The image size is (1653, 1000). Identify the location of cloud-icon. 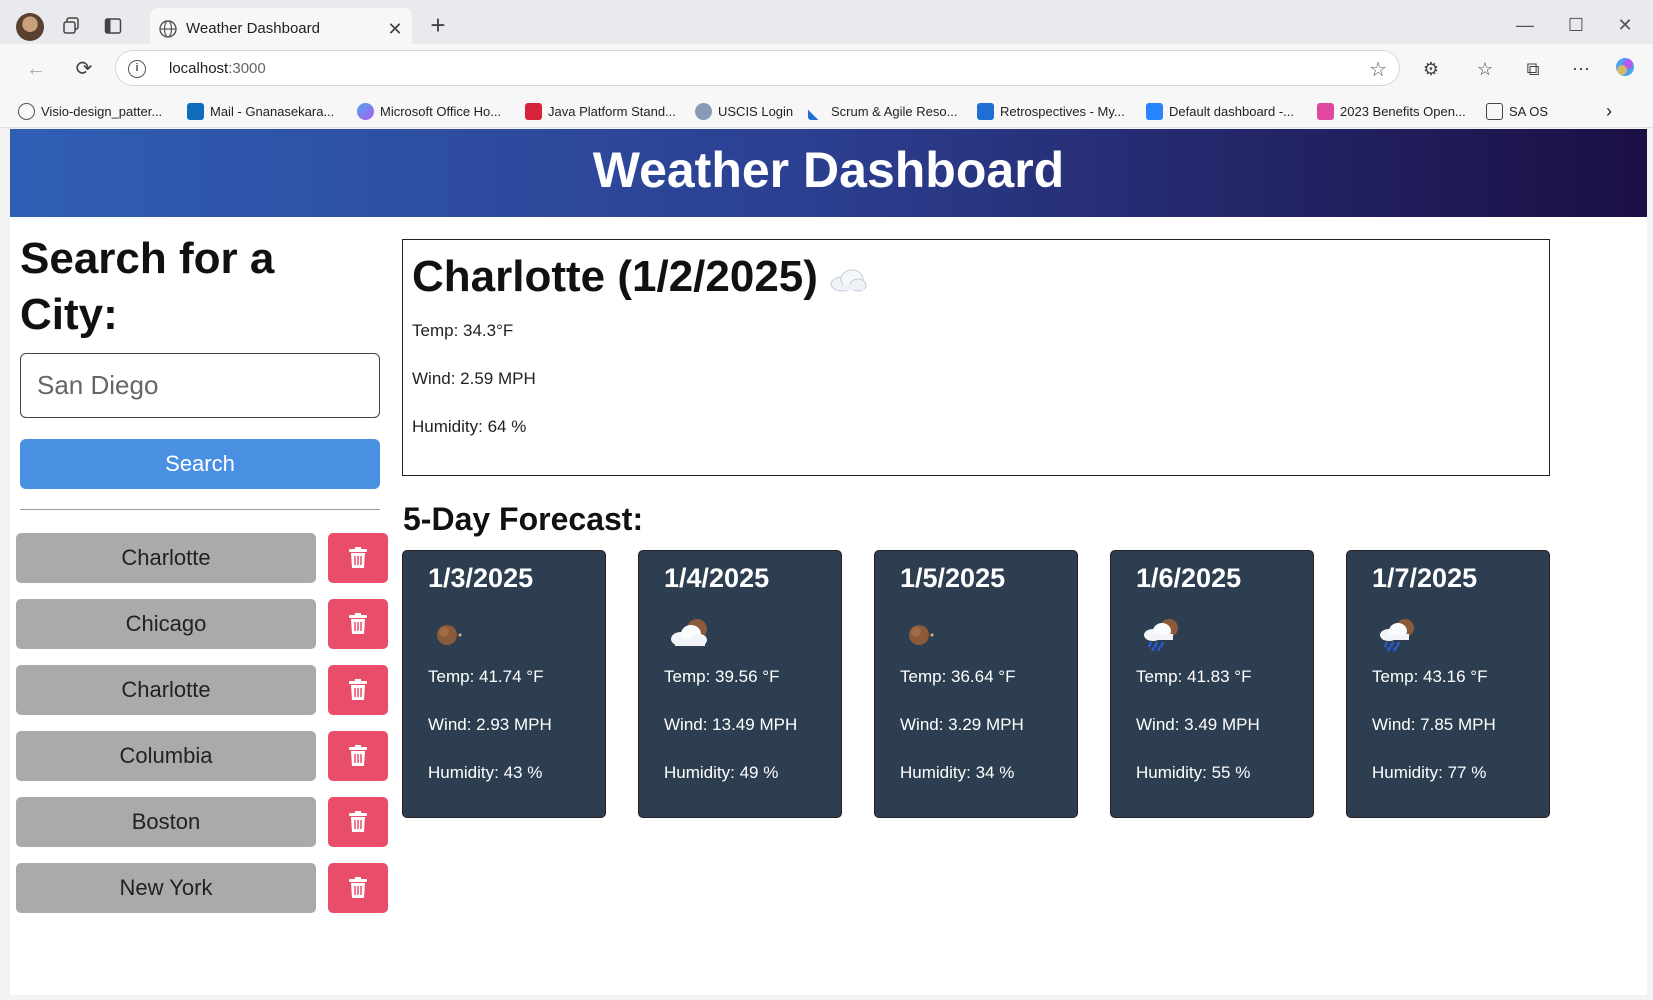
(848, 279).